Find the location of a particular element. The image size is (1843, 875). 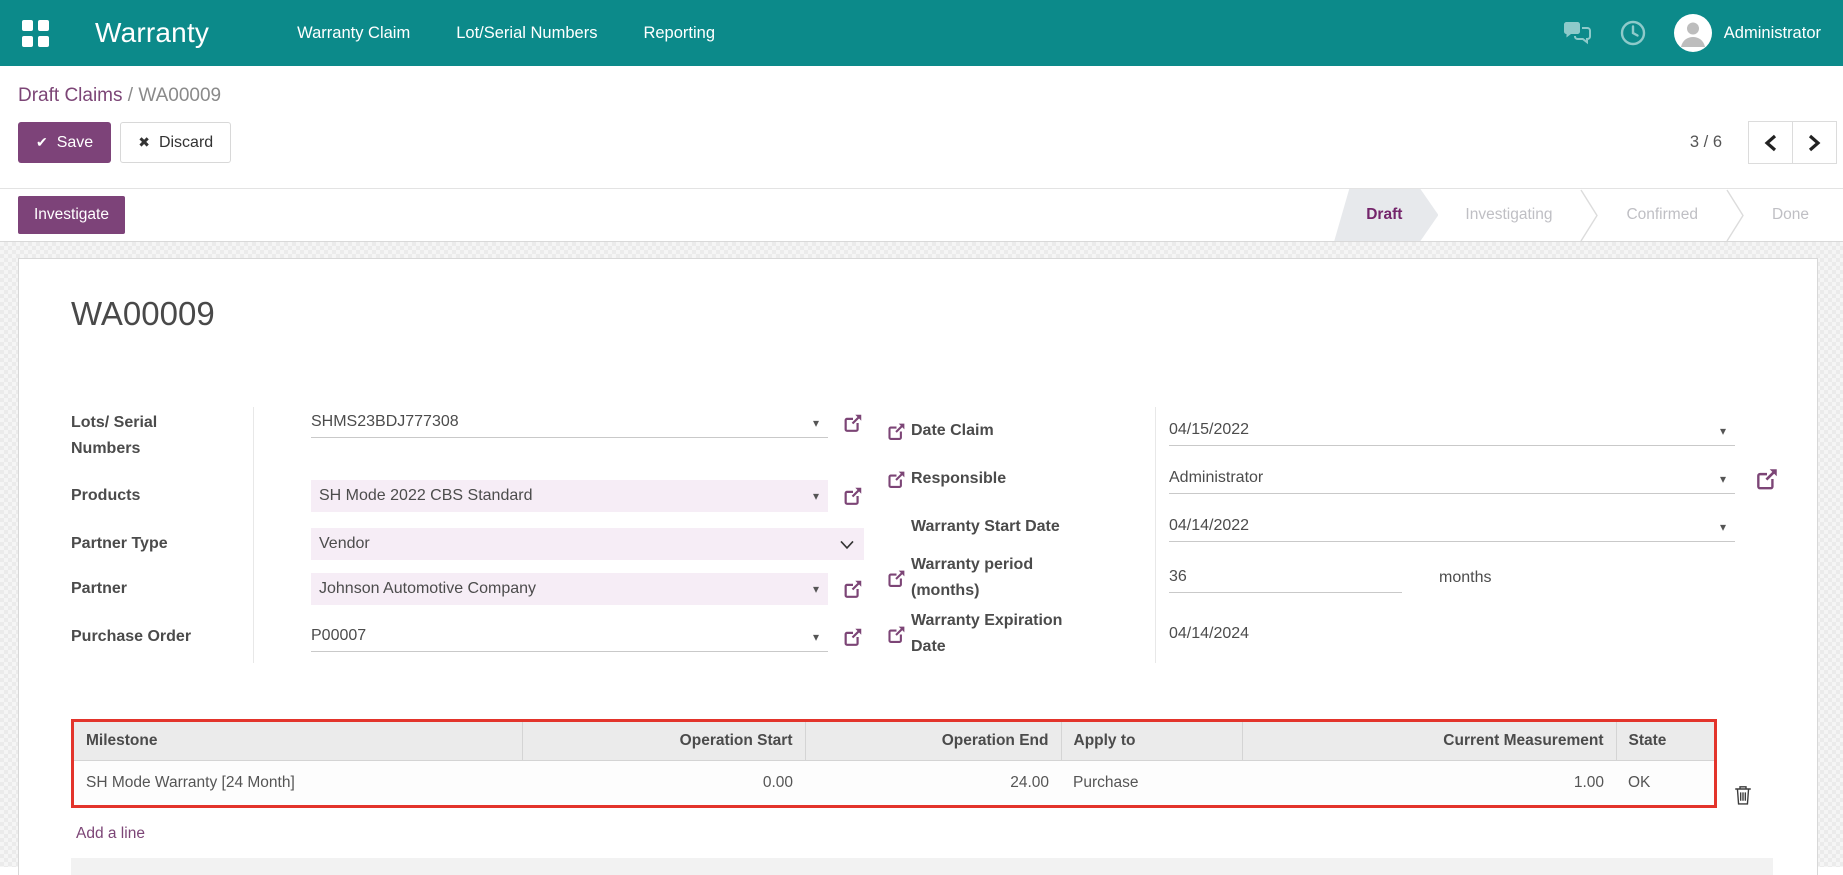

user-name: Administrator is located at coordinates (1772, 32).